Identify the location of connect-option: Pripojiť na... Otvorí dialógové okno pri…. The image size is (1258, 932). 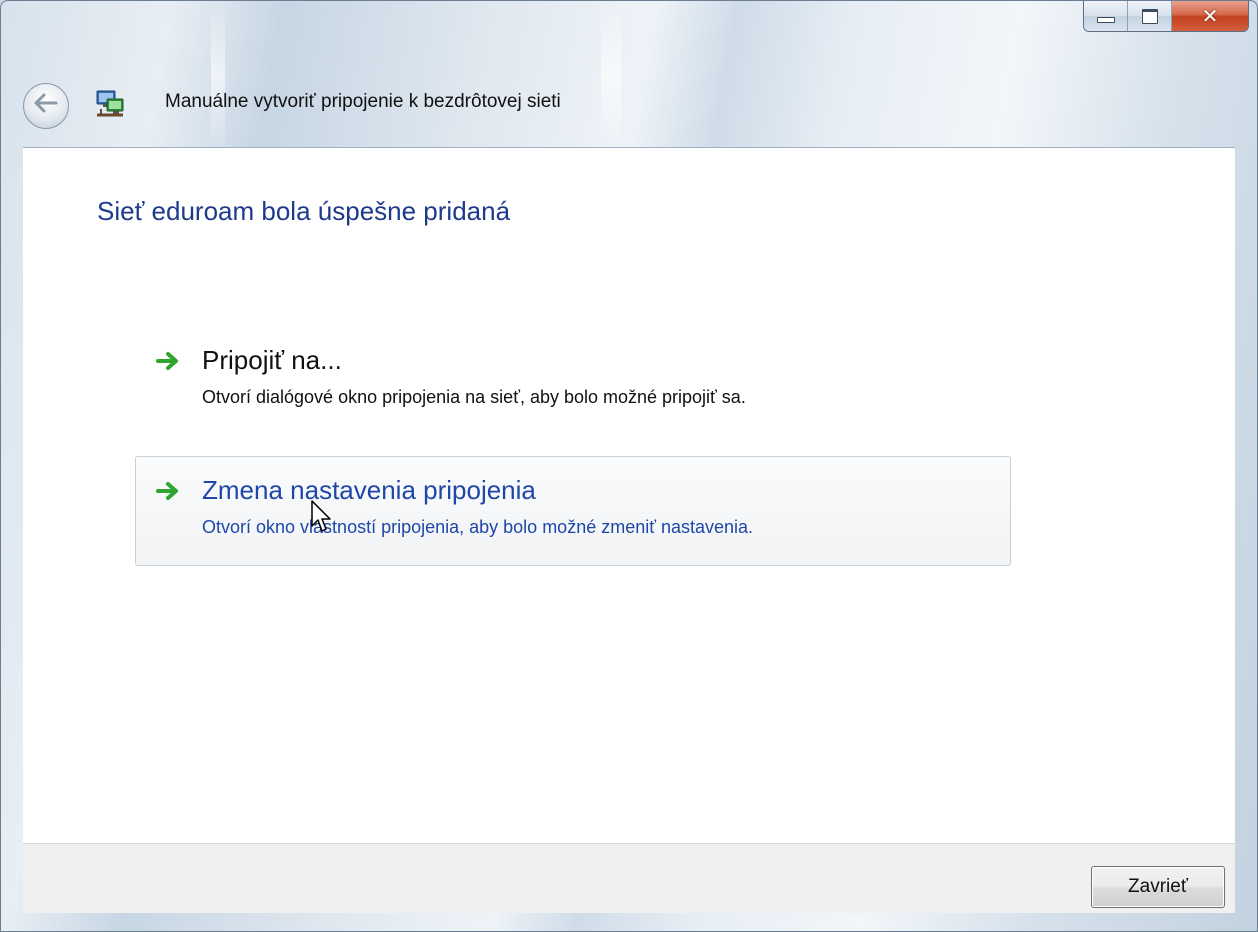
(573, 381).